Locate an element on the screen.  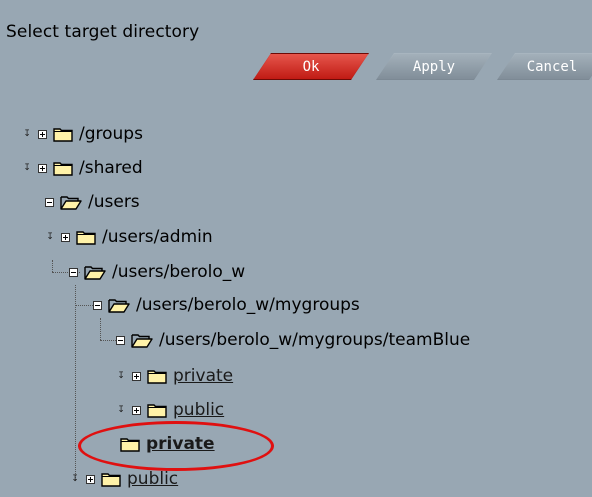
tree-node: /users/berolo_w/mygroups/teamBlue is located at coordinates (293, 340).